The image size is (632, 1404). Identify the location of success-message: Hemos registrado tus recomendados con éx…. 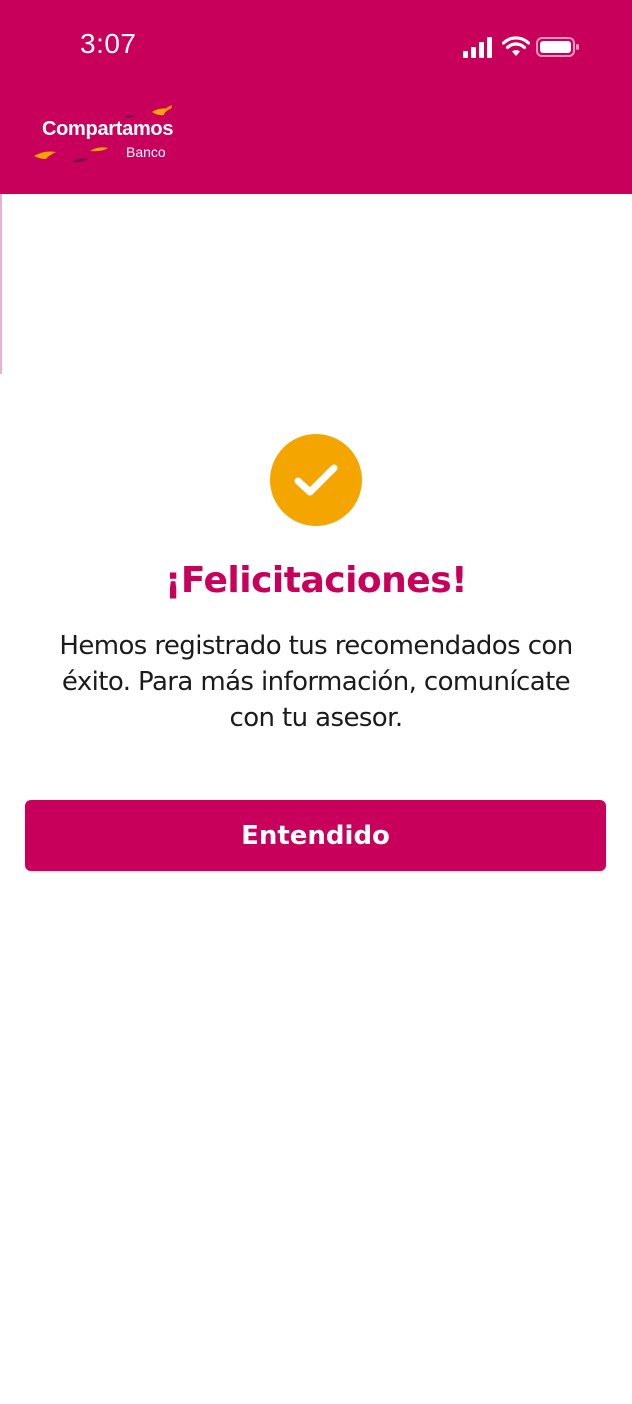
(316, 682).